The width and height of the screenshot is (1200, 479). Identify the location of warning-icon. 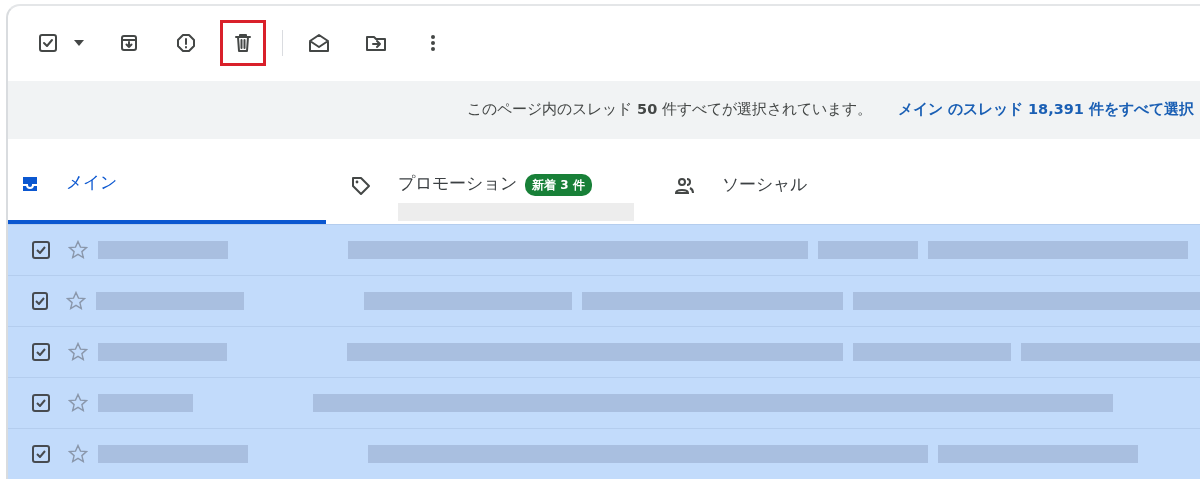
(186, 43).